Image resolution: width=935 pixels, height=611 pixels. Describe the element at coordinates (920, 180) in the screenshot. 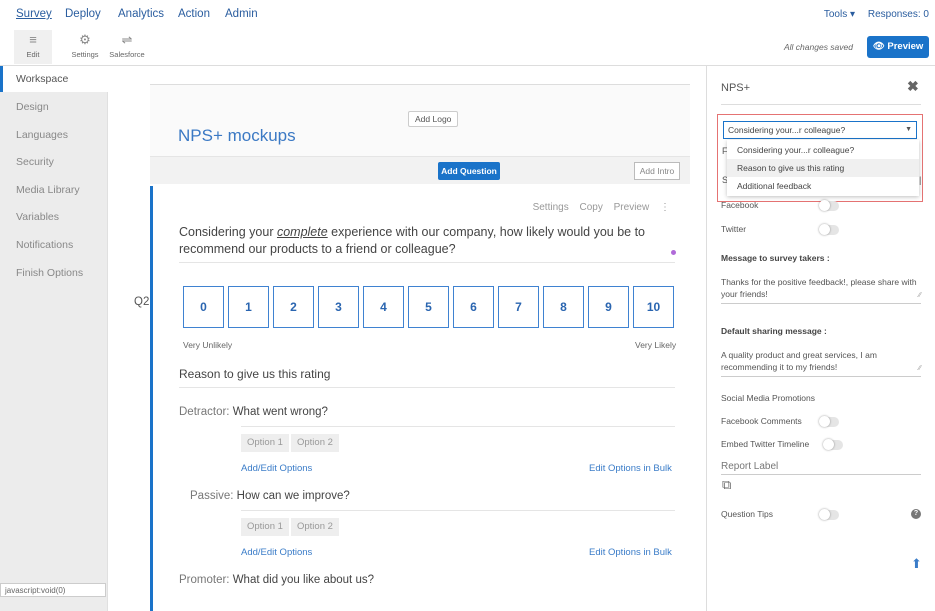

I see `hidden-control-fragment: |` at that location.